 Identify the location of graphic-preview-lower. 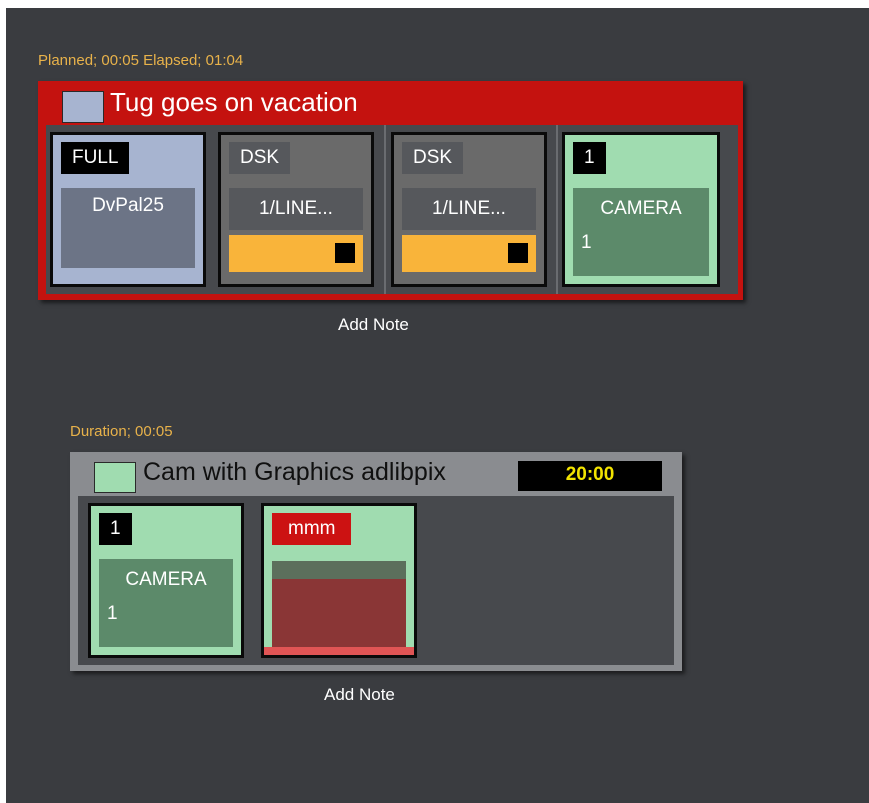
(339, 613).